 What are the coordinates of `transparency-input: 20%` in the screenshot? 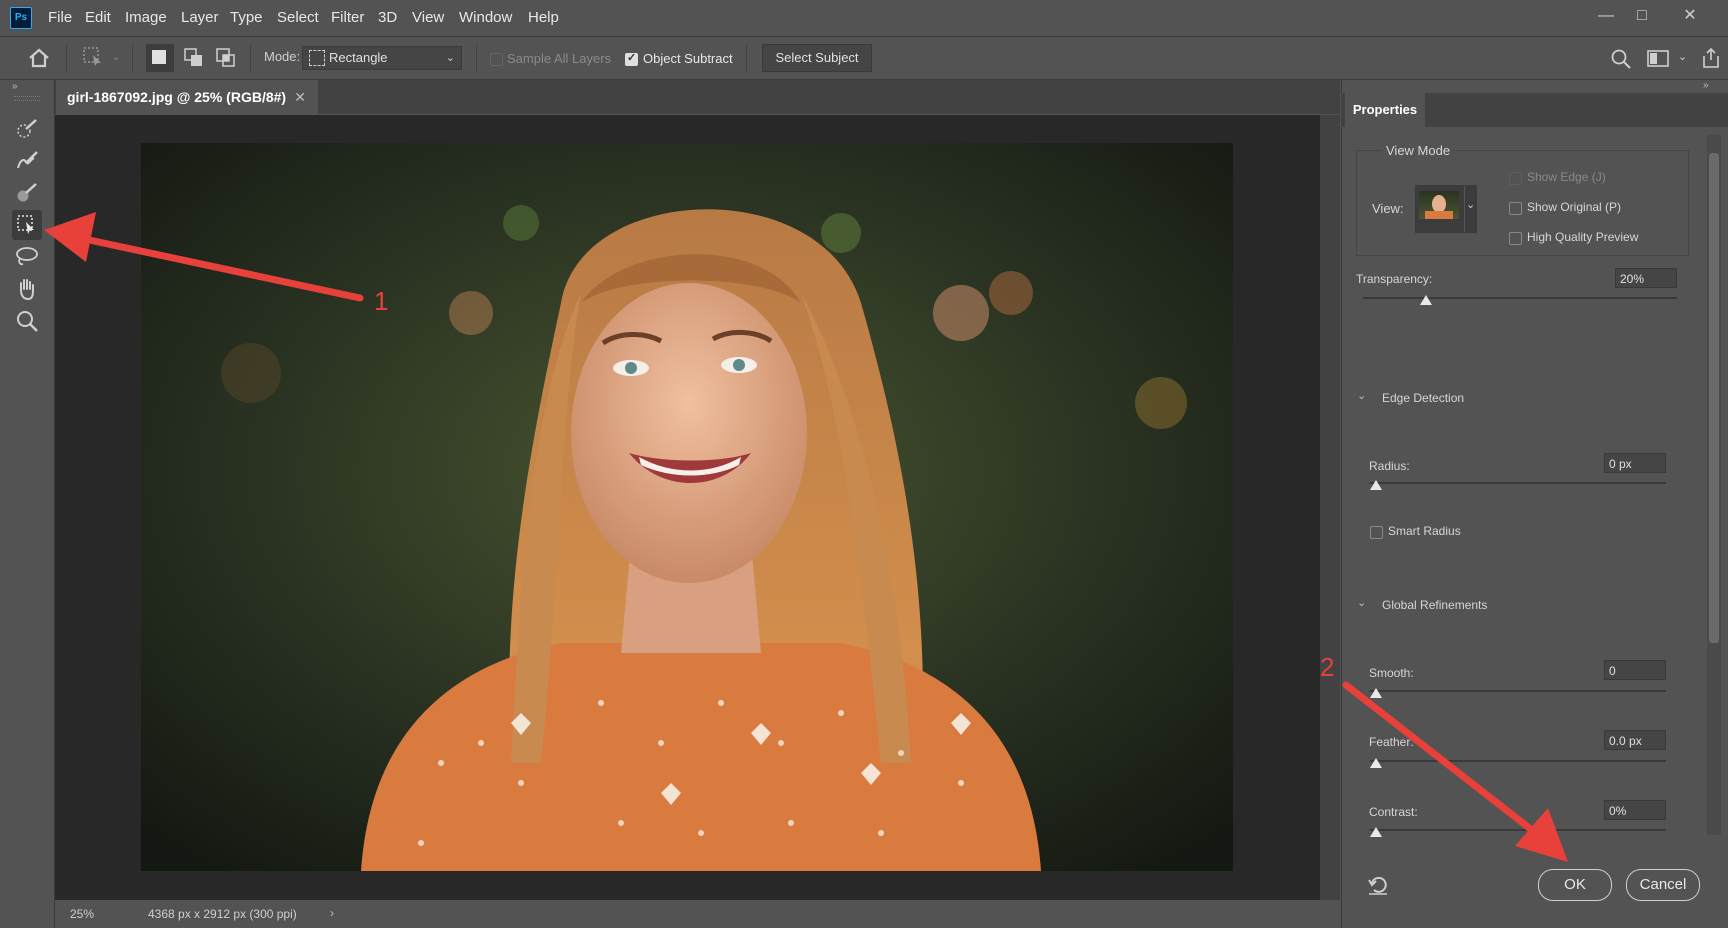 It's located at (1646, 278).